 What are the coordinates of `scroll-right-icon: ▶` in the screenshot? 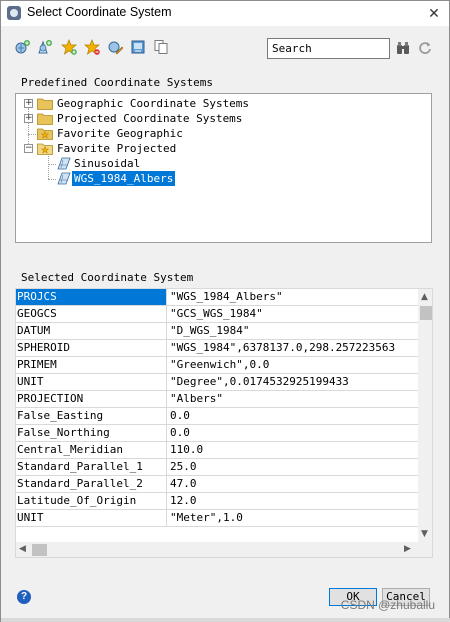 It's located at (407, 549).